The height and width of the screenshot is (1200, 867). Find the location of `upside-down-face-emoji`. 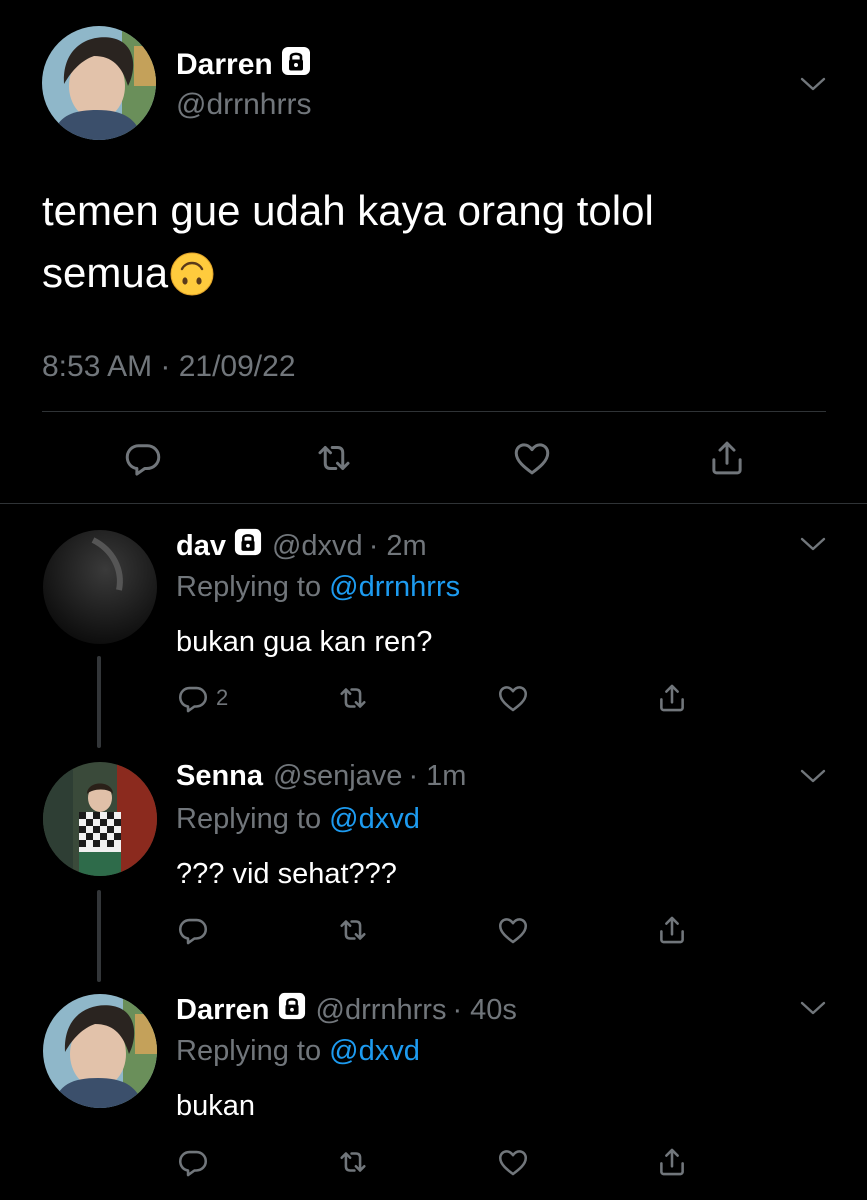

upside-down-face-emoji is located at coordinates (192, 273).